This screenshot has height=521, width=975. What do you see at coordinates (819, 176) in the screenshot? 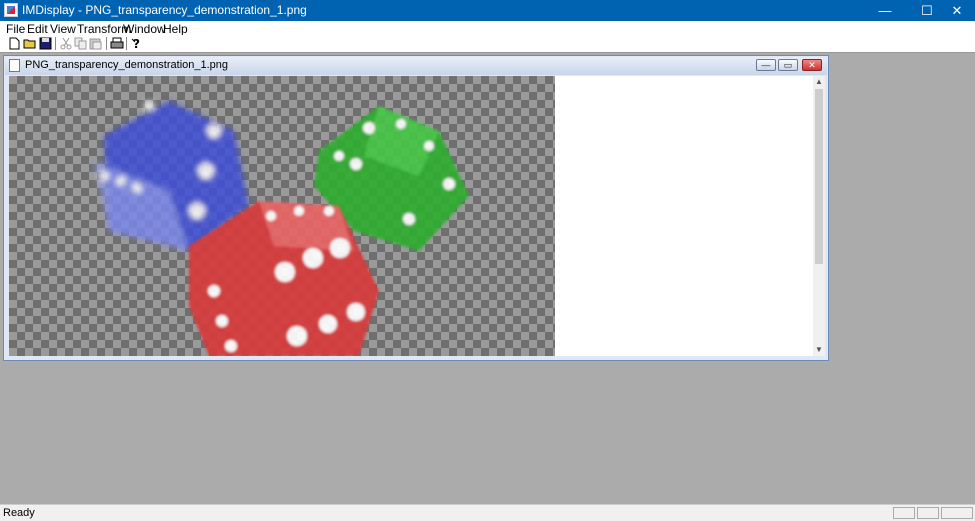
I see `scroll-thumb` at bounding box center [819, 176].